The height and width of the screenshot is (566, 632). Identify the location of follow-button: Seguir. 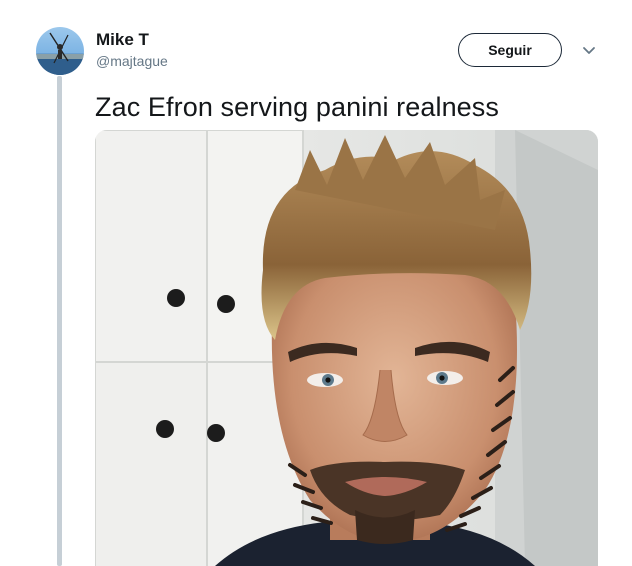
(510, 50).